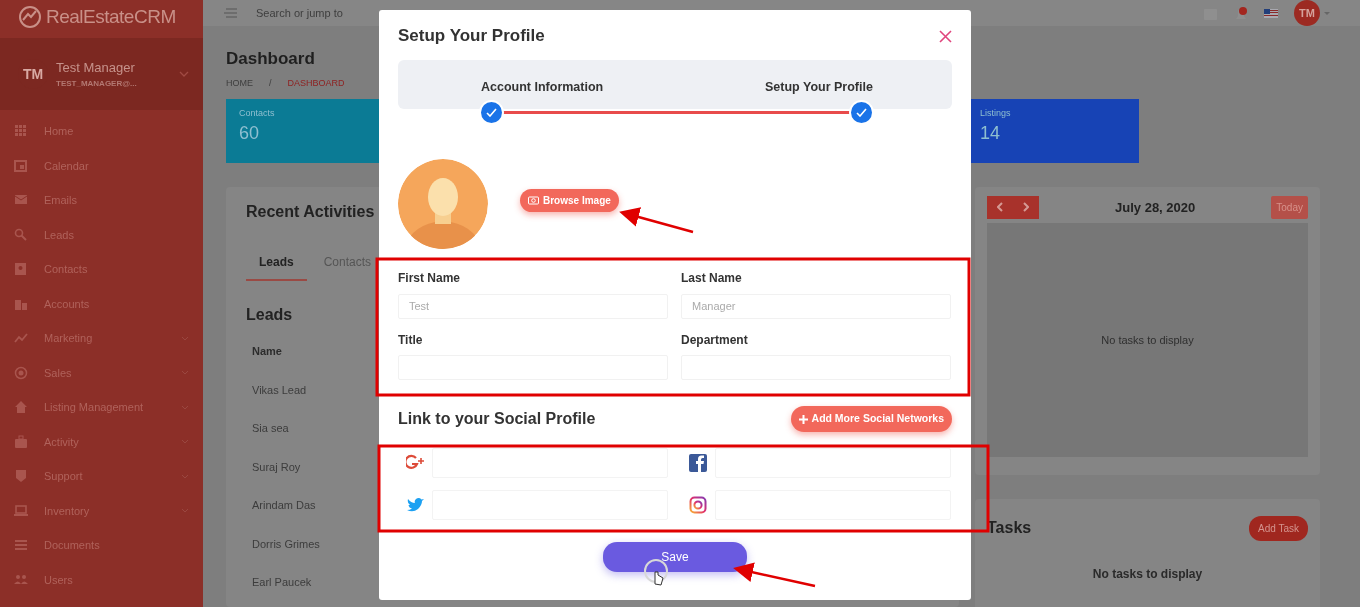 The height and width of the screenshot is (607, 1360). Describe the element at coordinates (542, 88) in the screenshot. I see `step-label: Account Information` at that location.